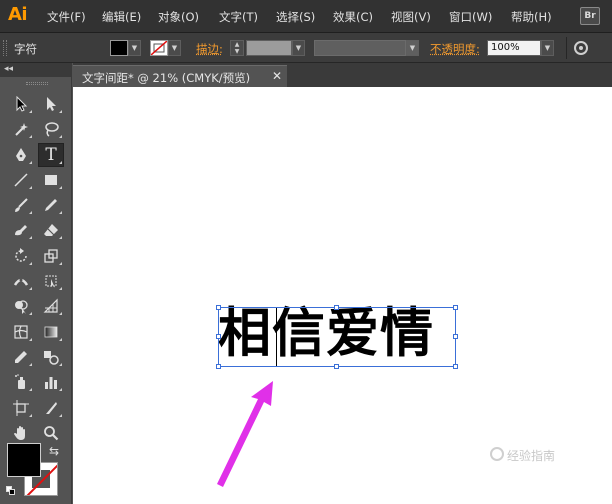 The height and width of the screenshot is (504, 612). I want to click on blob-brush-tool, so click(21, 230).